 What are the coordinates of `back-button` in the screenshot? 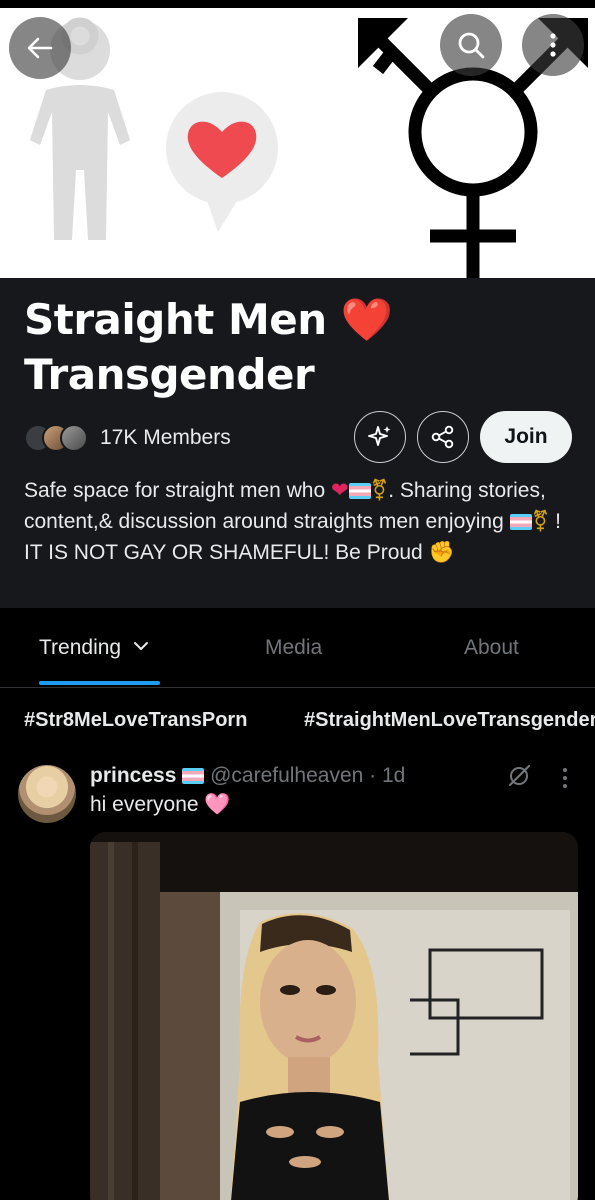 It's located at (40, 48).